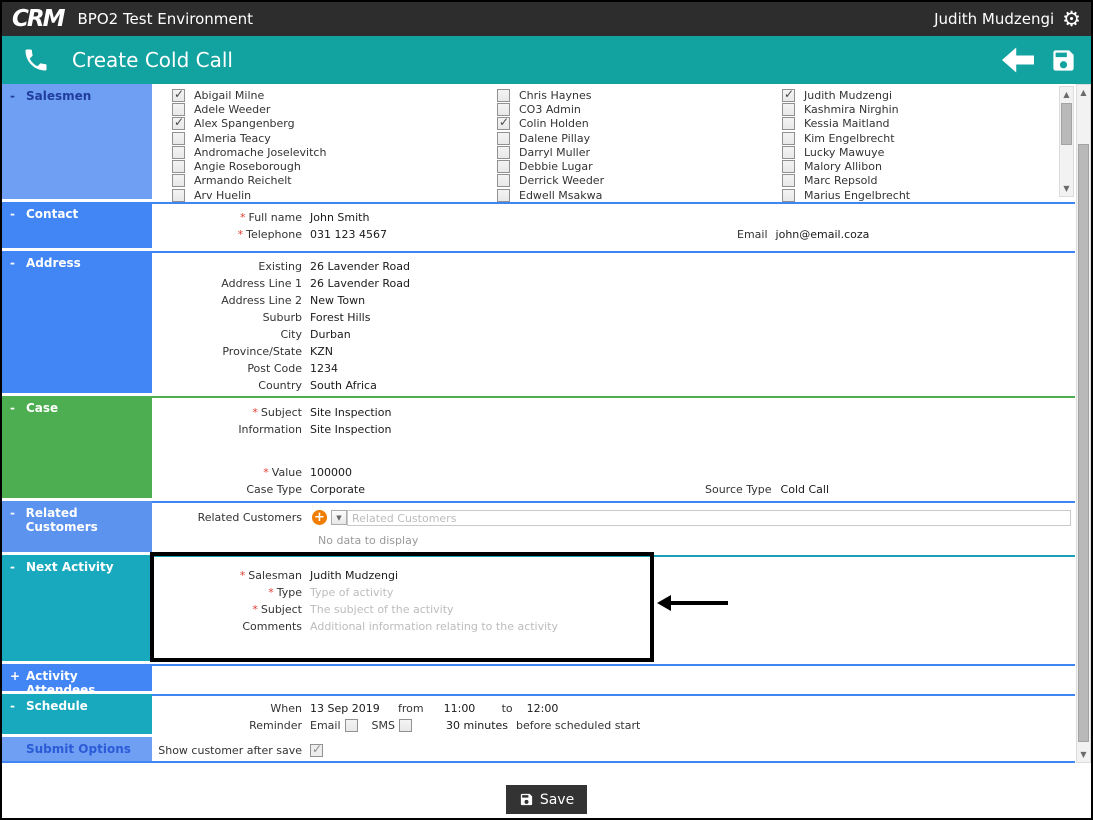 The image size is (1093, 820). What do you see at coordinates (330, 334) in the screenshot?
I see `field-value: Durban` at bounding box center [330, 334].